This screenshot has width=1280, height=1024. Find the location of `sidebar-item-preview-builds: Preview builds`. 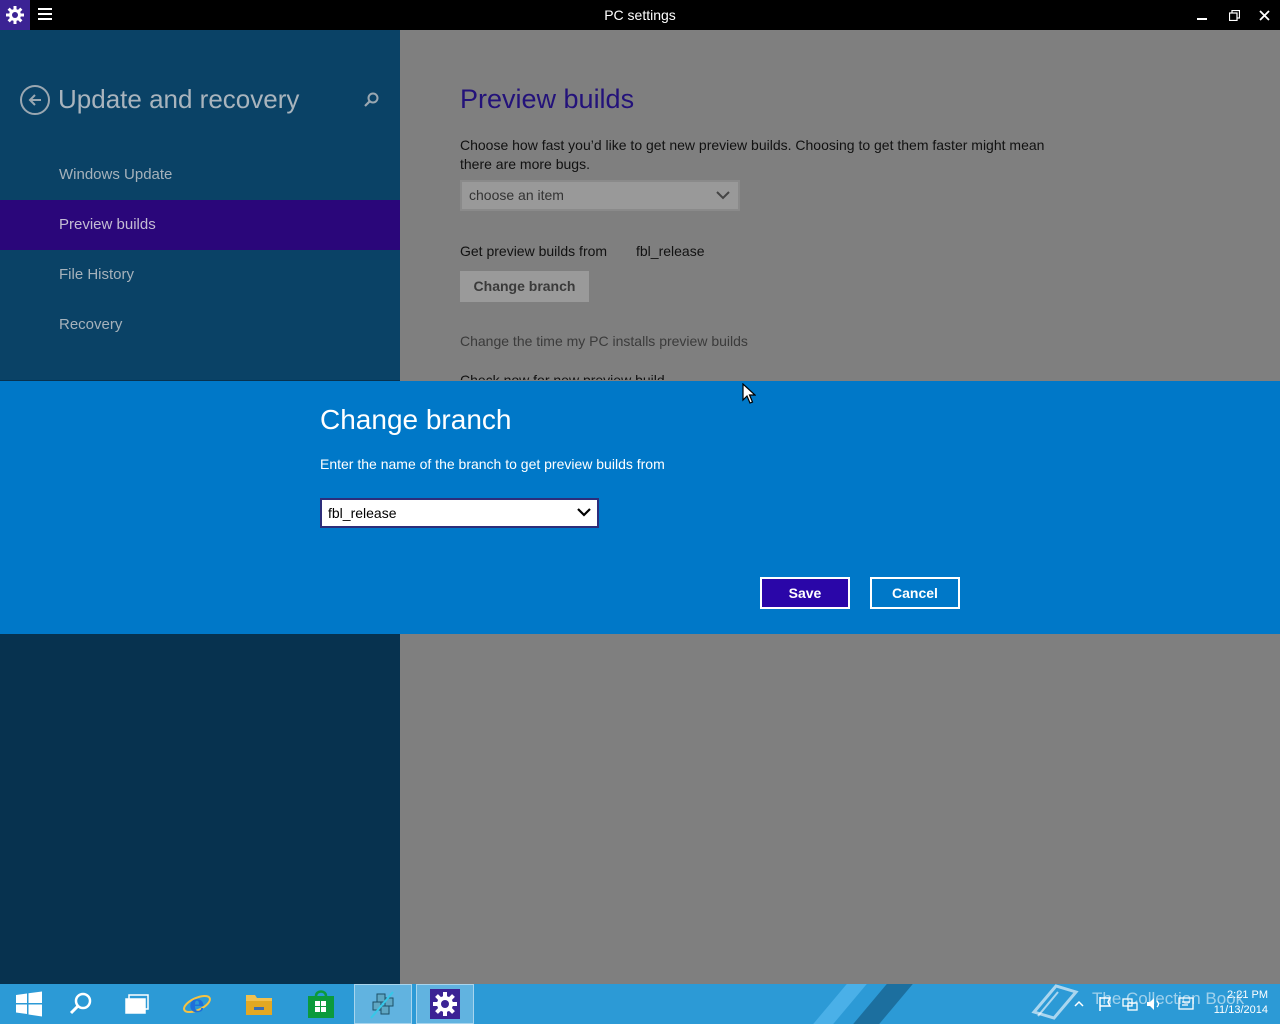

sidebar-item-preview-builds: Preview builds is located at coordinates (200, 225).